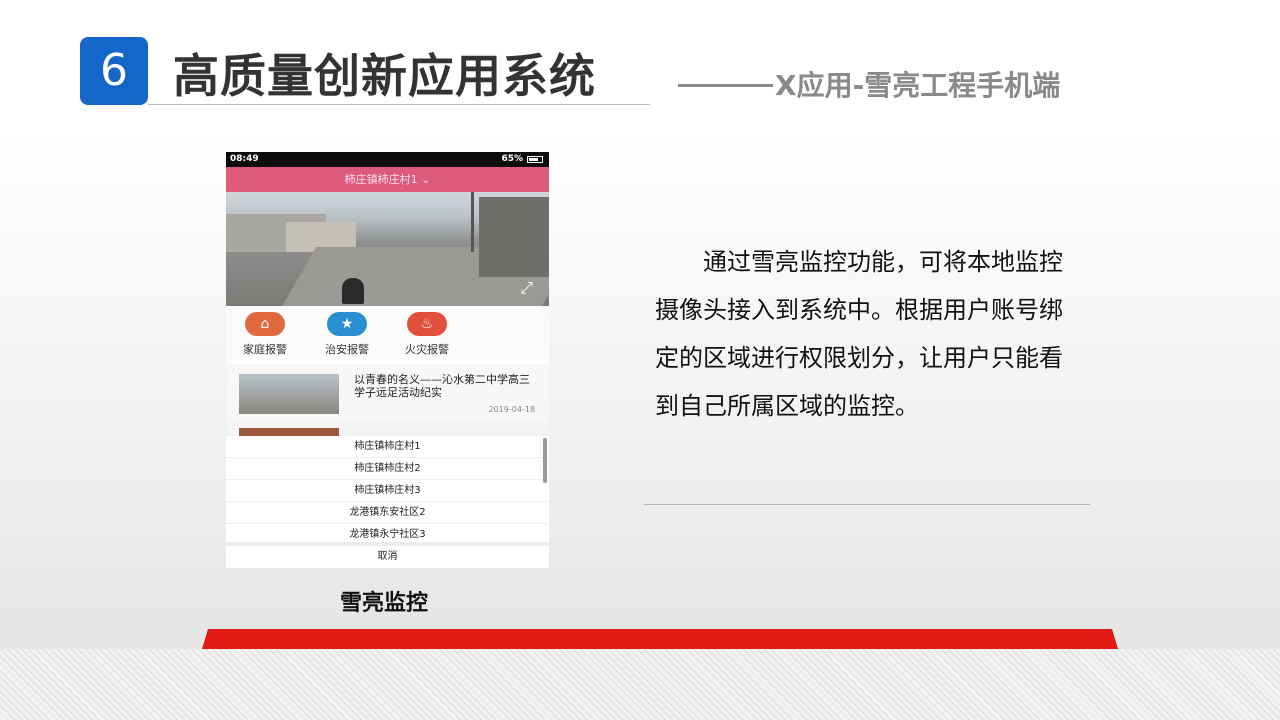 The image size is (1280, 720). I want to click on shortcut-label: 火灾报警, so click(427, 349).